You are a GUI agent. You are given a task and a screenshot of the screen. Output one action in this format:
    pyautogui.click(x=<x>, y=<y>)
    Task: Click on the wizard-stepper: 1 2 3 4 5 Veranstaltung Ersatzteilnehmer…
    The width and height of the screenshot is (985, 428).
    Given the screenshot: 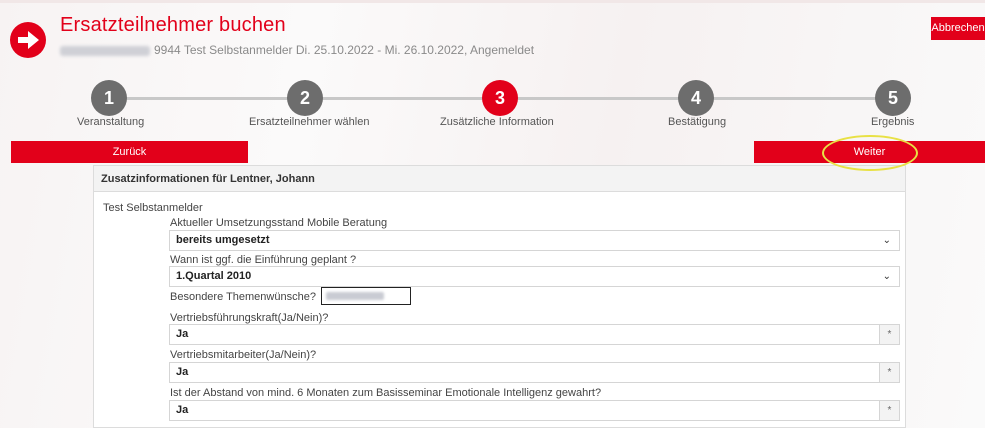 What is the action you would take?
    pyautogui.click(x=492, y=104)
    